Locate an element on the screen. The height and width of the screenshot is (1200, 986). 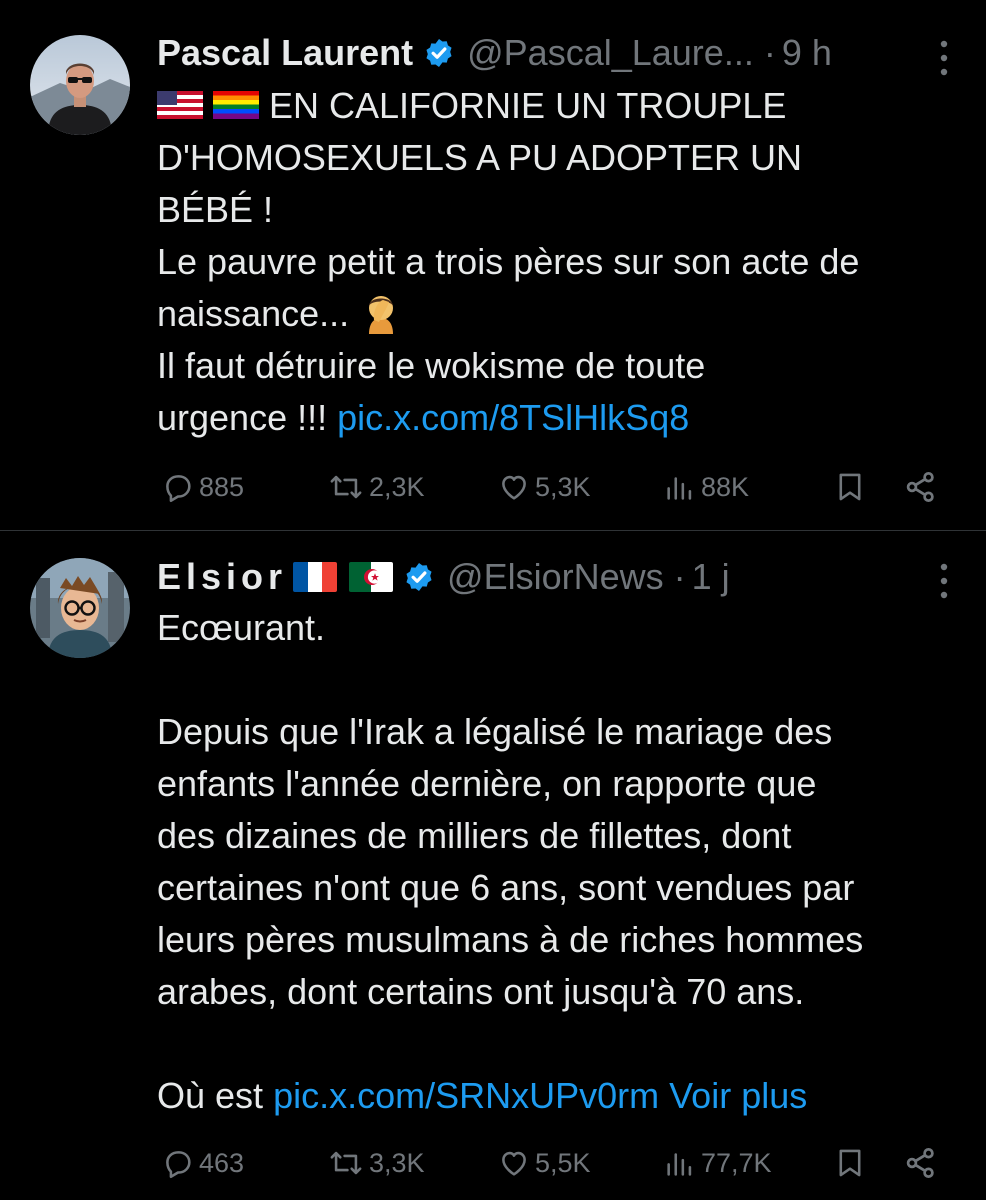
repost-button: 2,3K is located at coordinates (376, 487).